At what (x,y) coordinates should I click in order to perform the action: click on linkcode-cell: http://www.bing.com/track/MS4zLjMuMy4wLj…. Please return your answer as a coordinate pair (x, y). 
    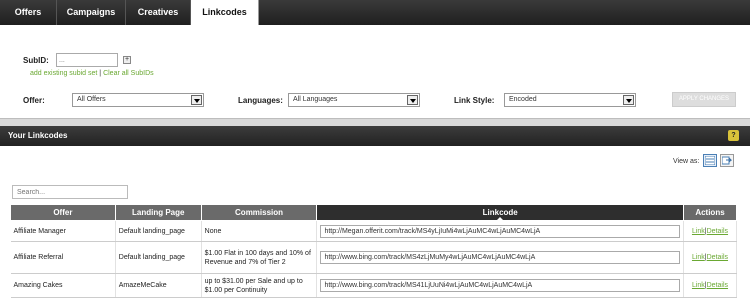
    Looking at the image, I should click on (500, 257).